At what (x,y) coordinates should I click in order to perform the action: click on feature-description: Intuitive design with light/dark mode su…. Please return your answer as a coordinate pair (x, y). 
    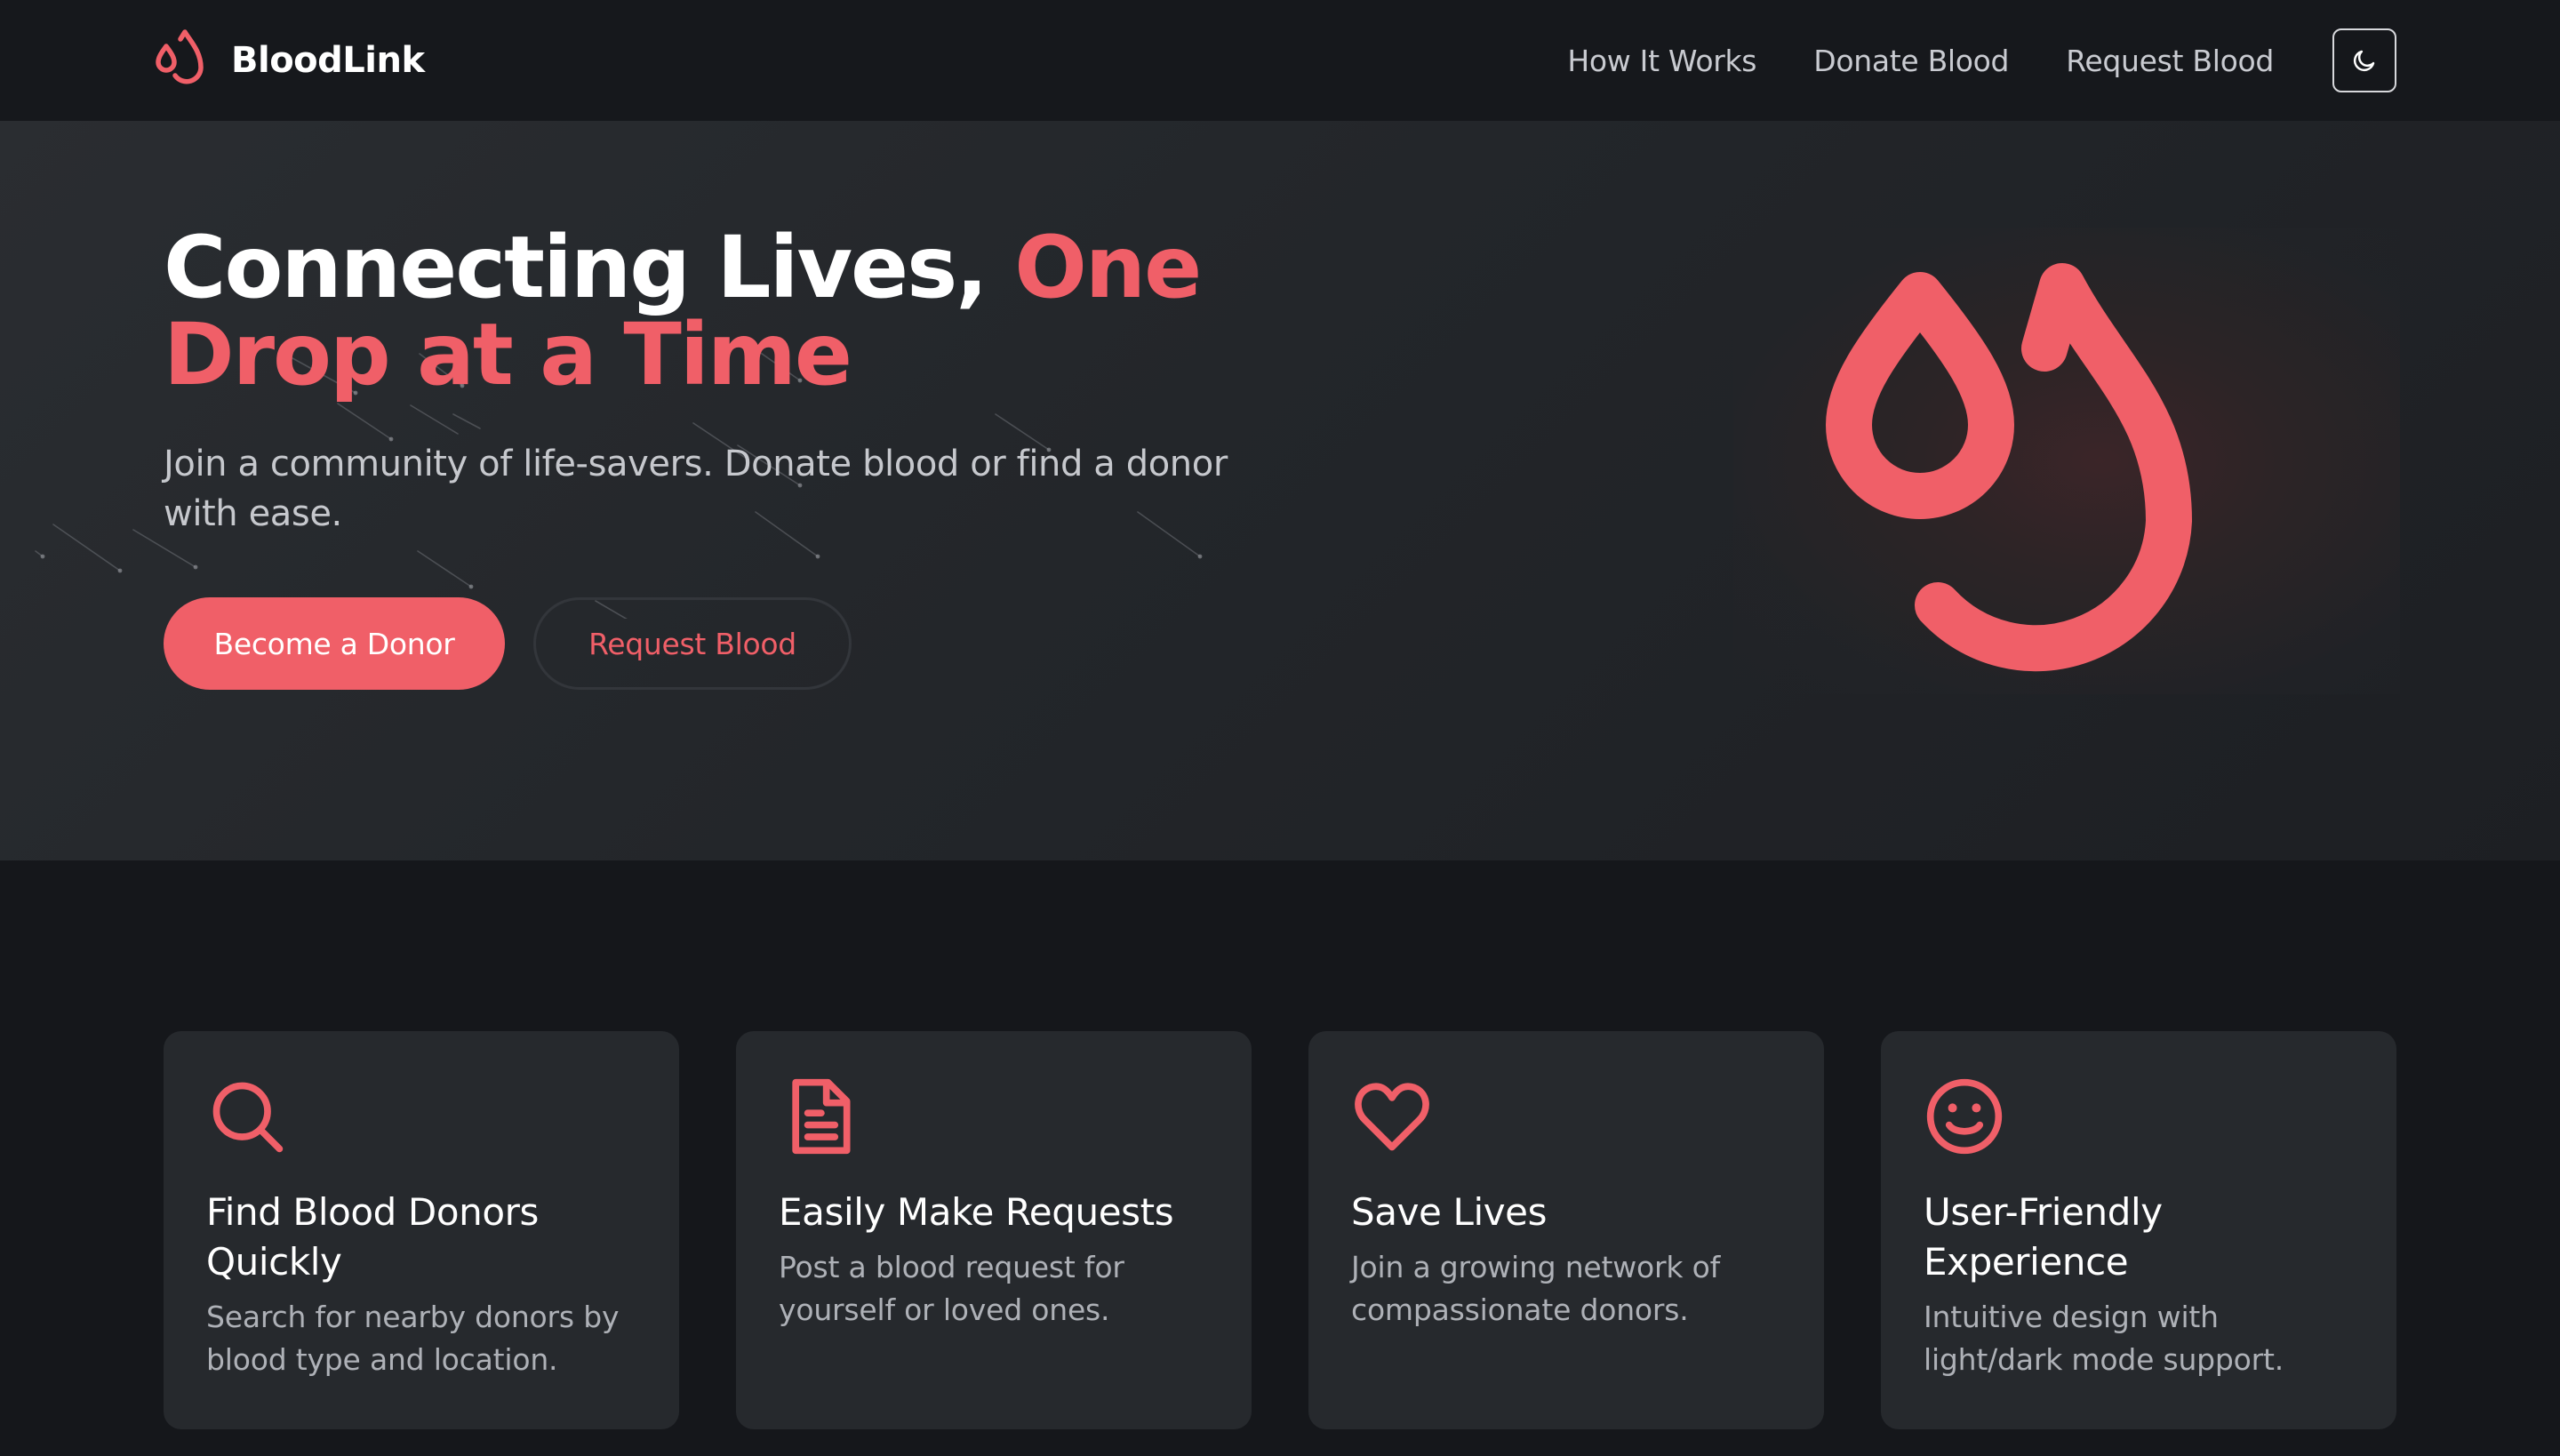
    Looking at the image, I should click on (2104, 1338).